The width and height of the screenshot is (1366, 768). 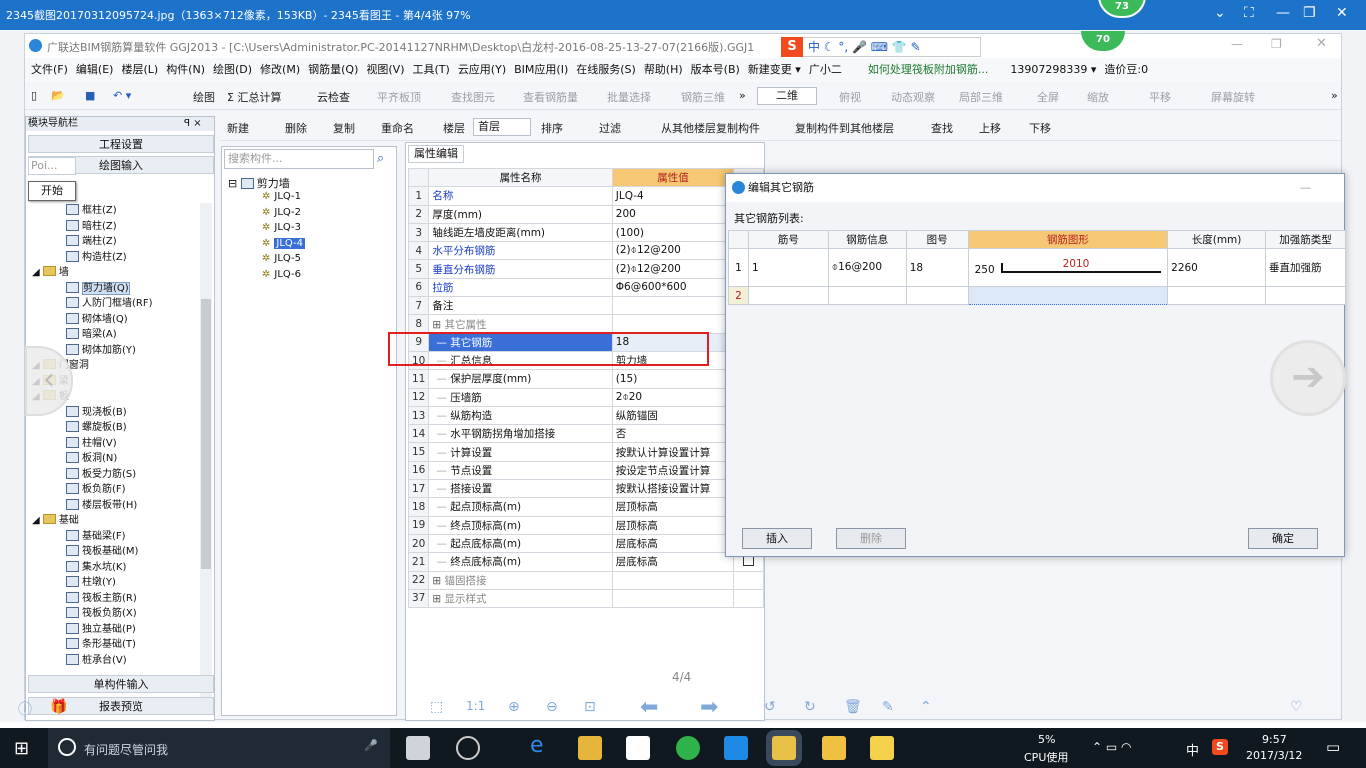 What do you see at coordinates (784, 748) in the screenshot?
I see `taskbar-viewer-icon` at bounding box center [784, 748].